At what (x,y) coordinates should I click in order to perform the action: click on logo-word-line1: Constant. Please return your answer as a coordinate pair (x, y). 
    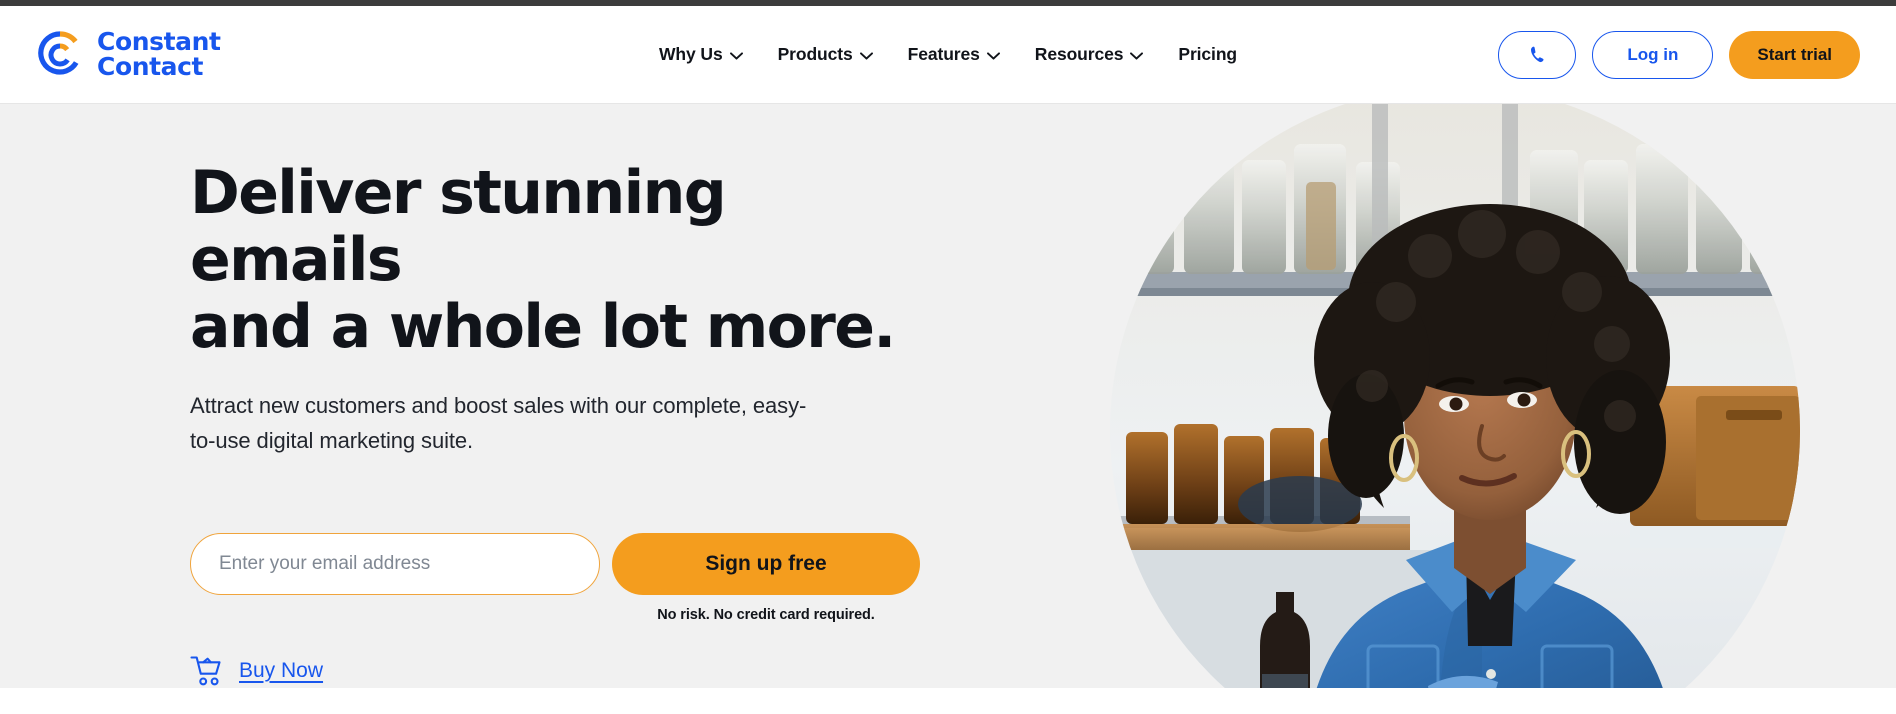
    Looking at the image, I should click on (159, 42).